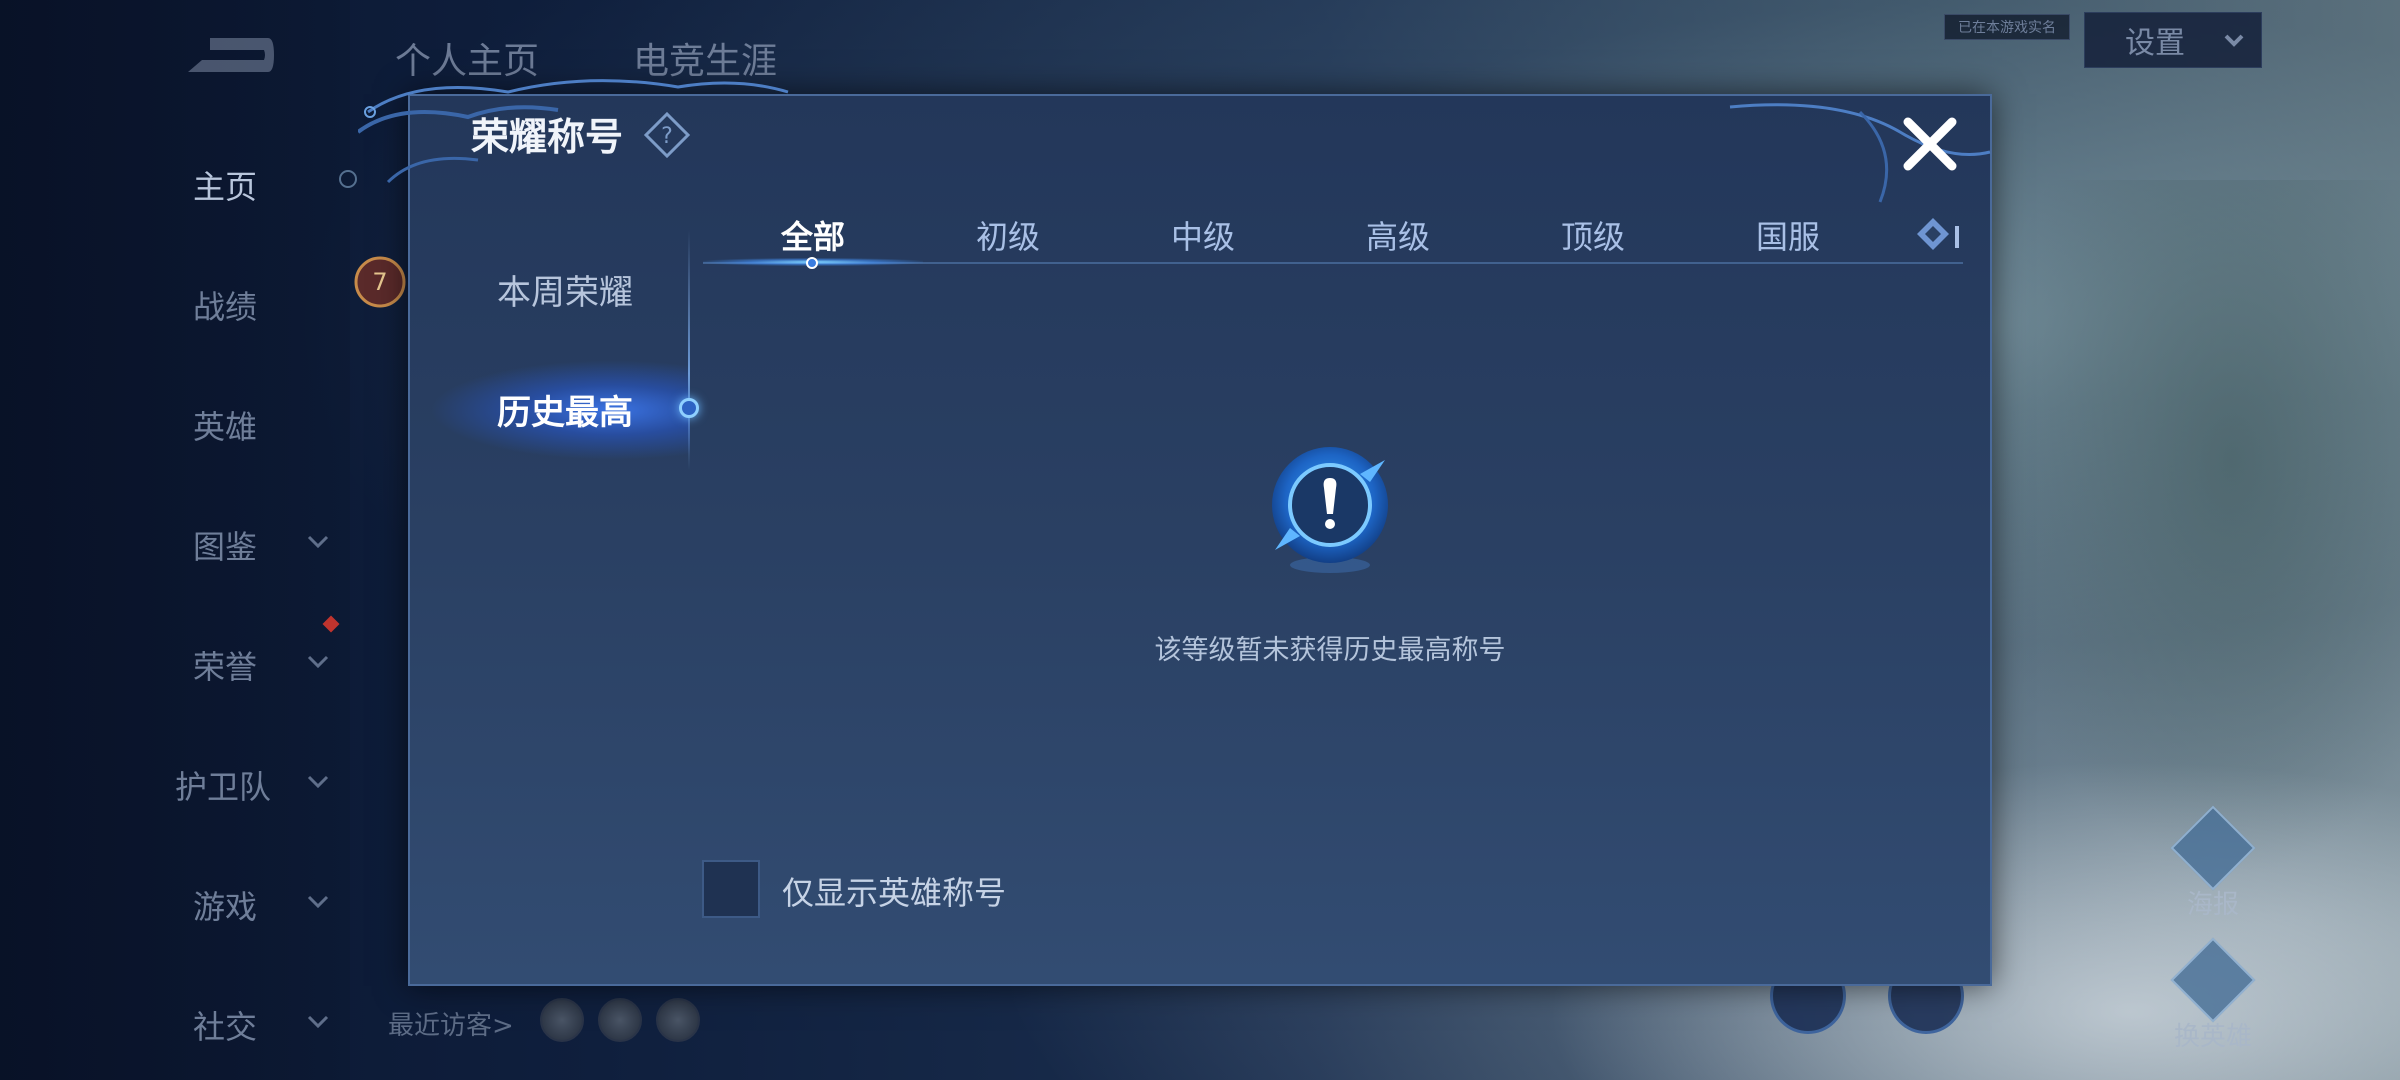  I want to click on level-badge-icon: 7, so click(380, 282).